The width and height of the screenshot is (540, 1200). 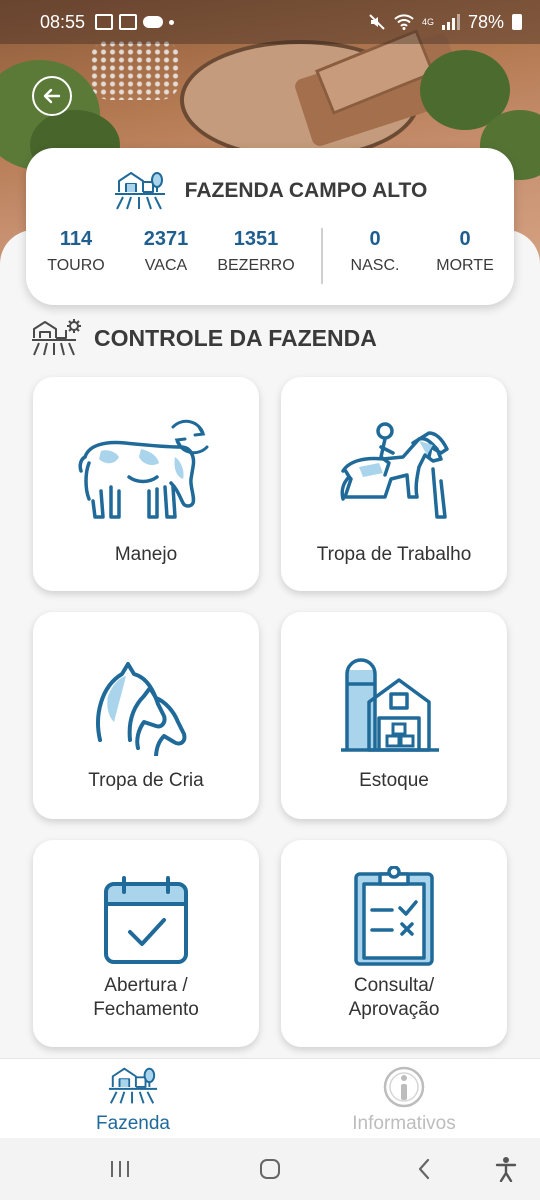 What do you see at coordinates (404, 1123) in the screenshot?
I see `nav-label: Informativos` at bounding box center [404, 1123].